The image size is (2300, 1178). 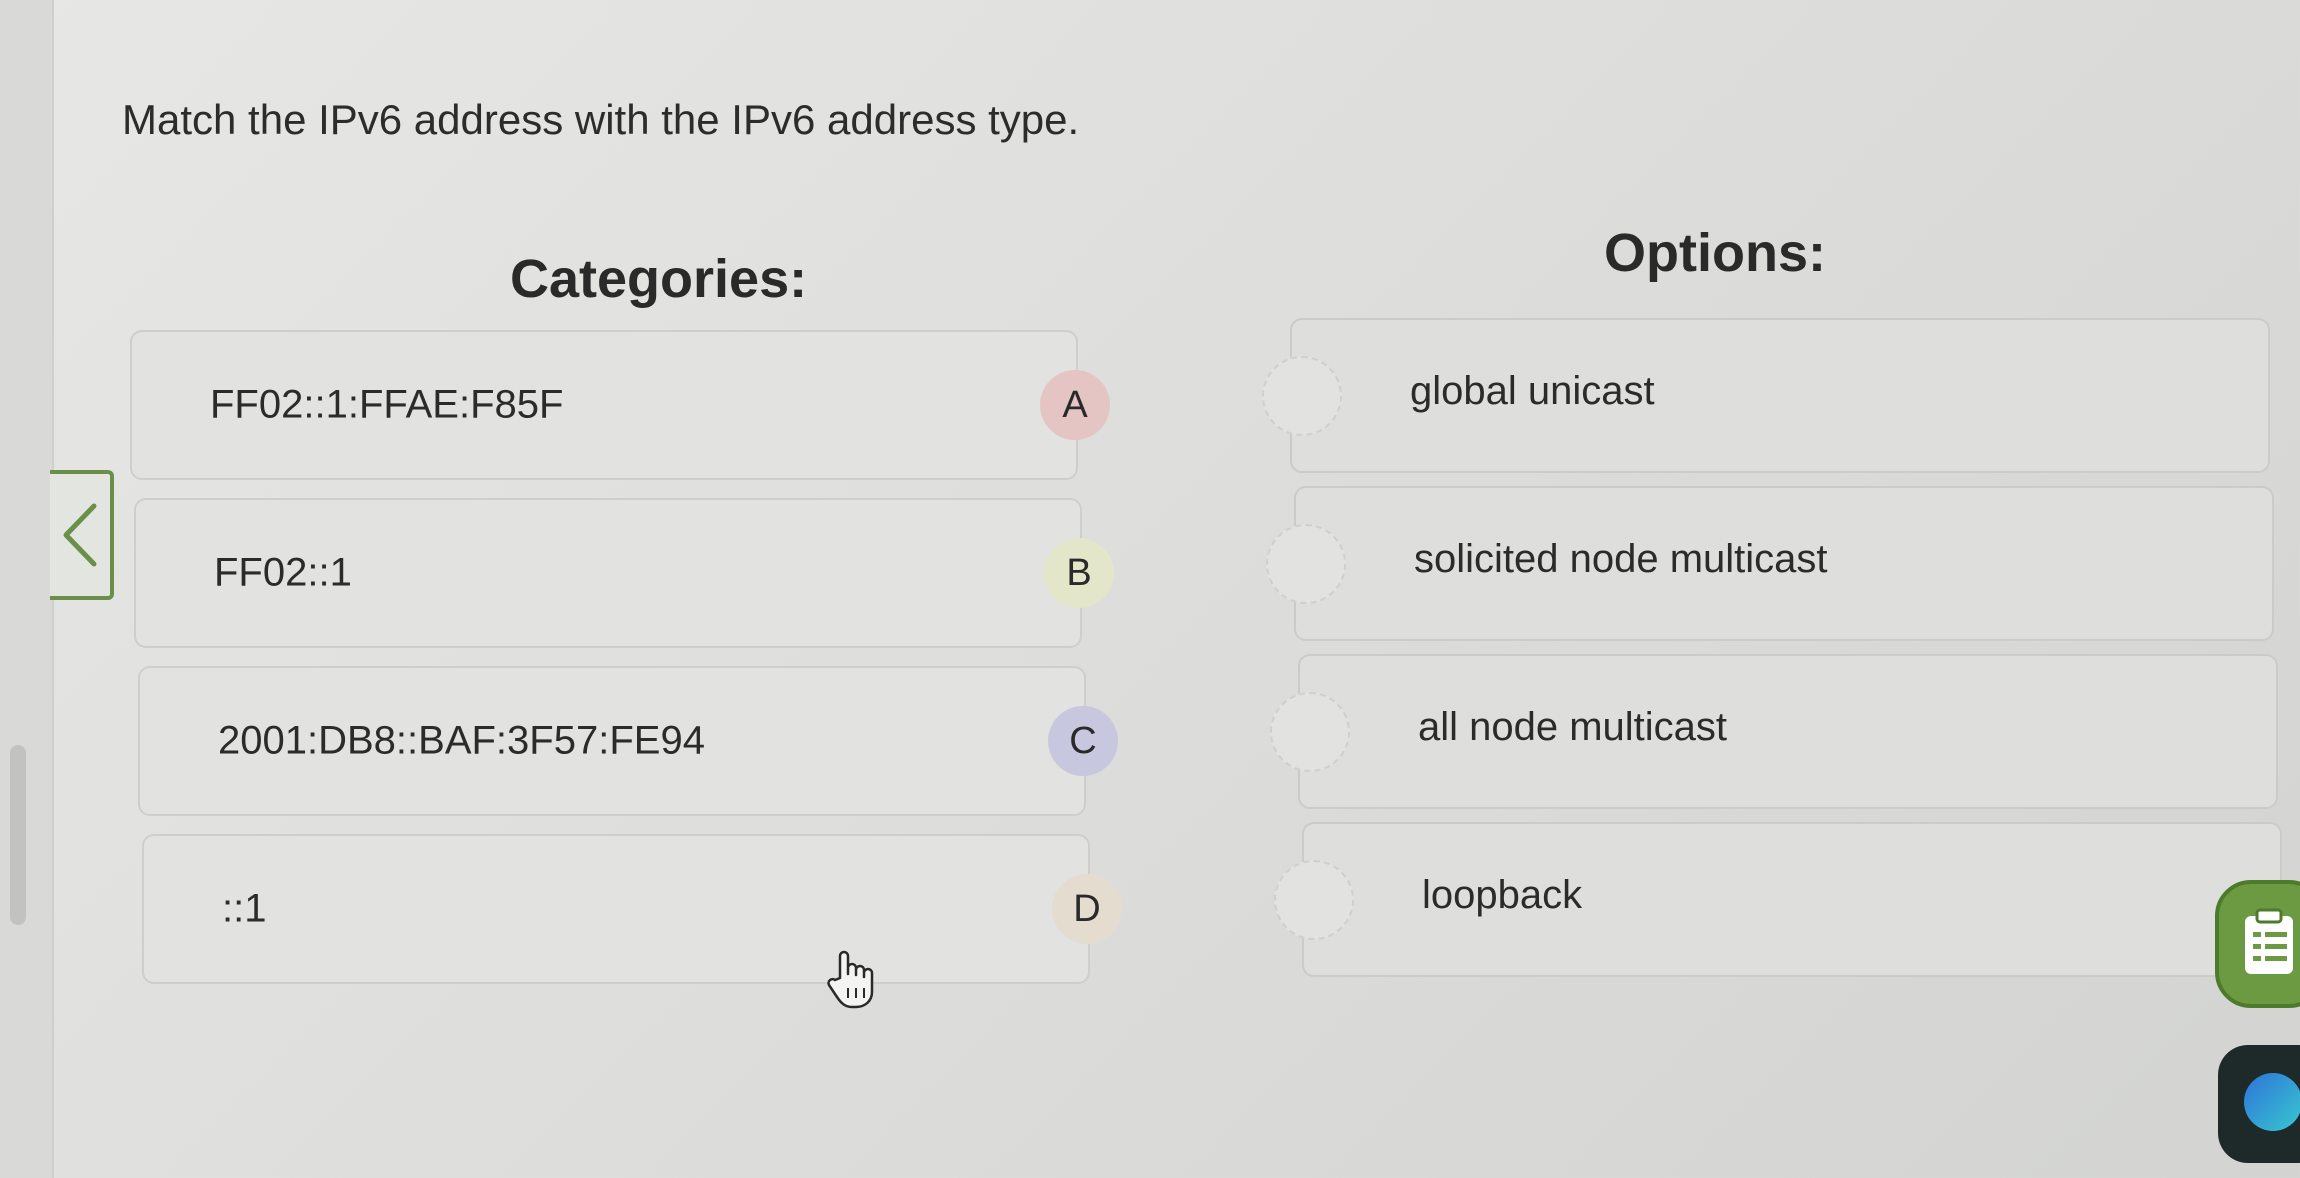 What do you see at coordinates (283, 572) in the screenshot?
I see `category-address: FF02::1` at bounding box center [283, 572].